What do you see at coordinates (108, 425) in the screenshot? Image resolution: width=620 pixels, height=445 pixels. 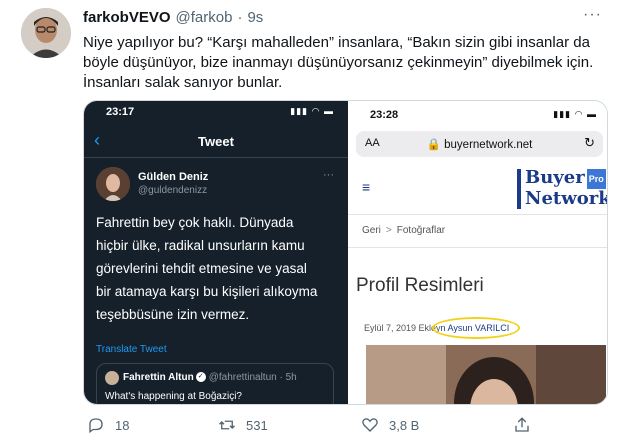 I see `reply-button: 18` at bounding box center [108, 425].